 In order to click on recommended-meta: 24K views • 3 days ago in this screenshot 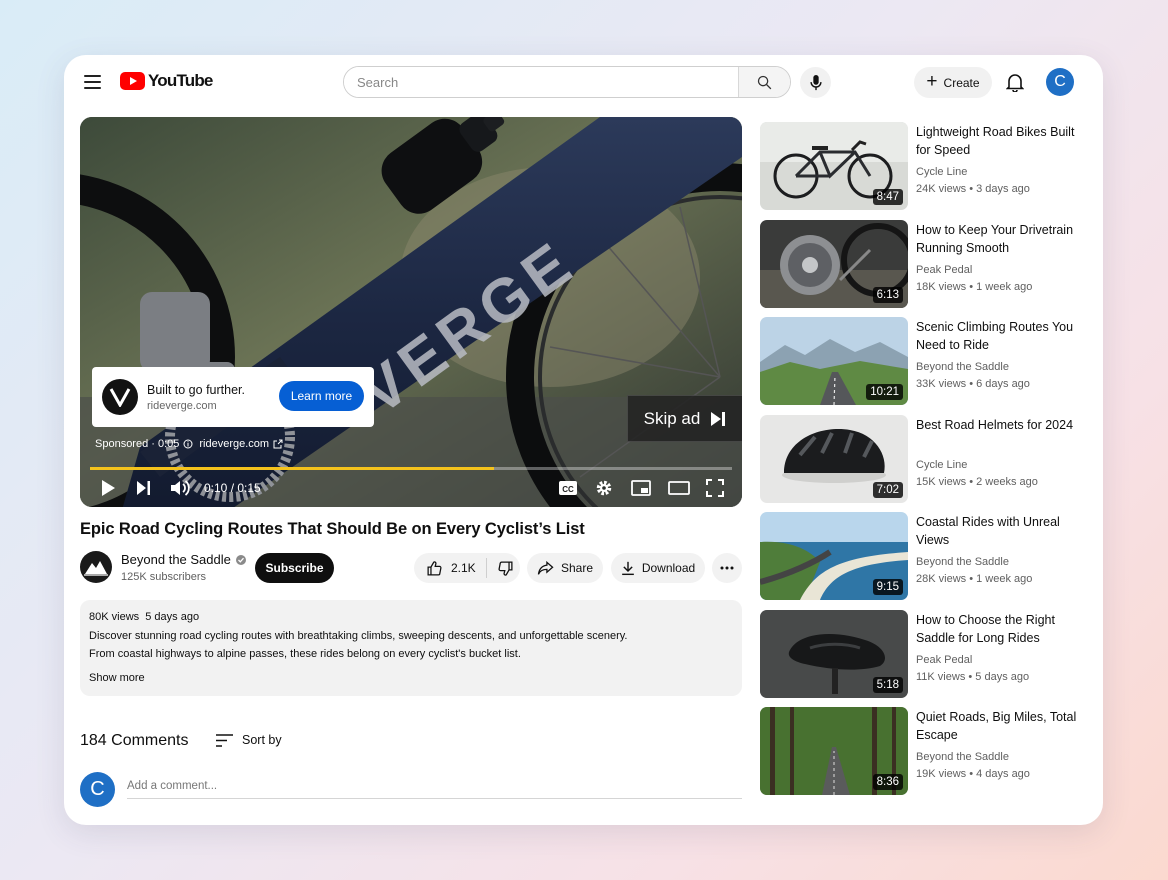, I will do `click(973, 189)`.